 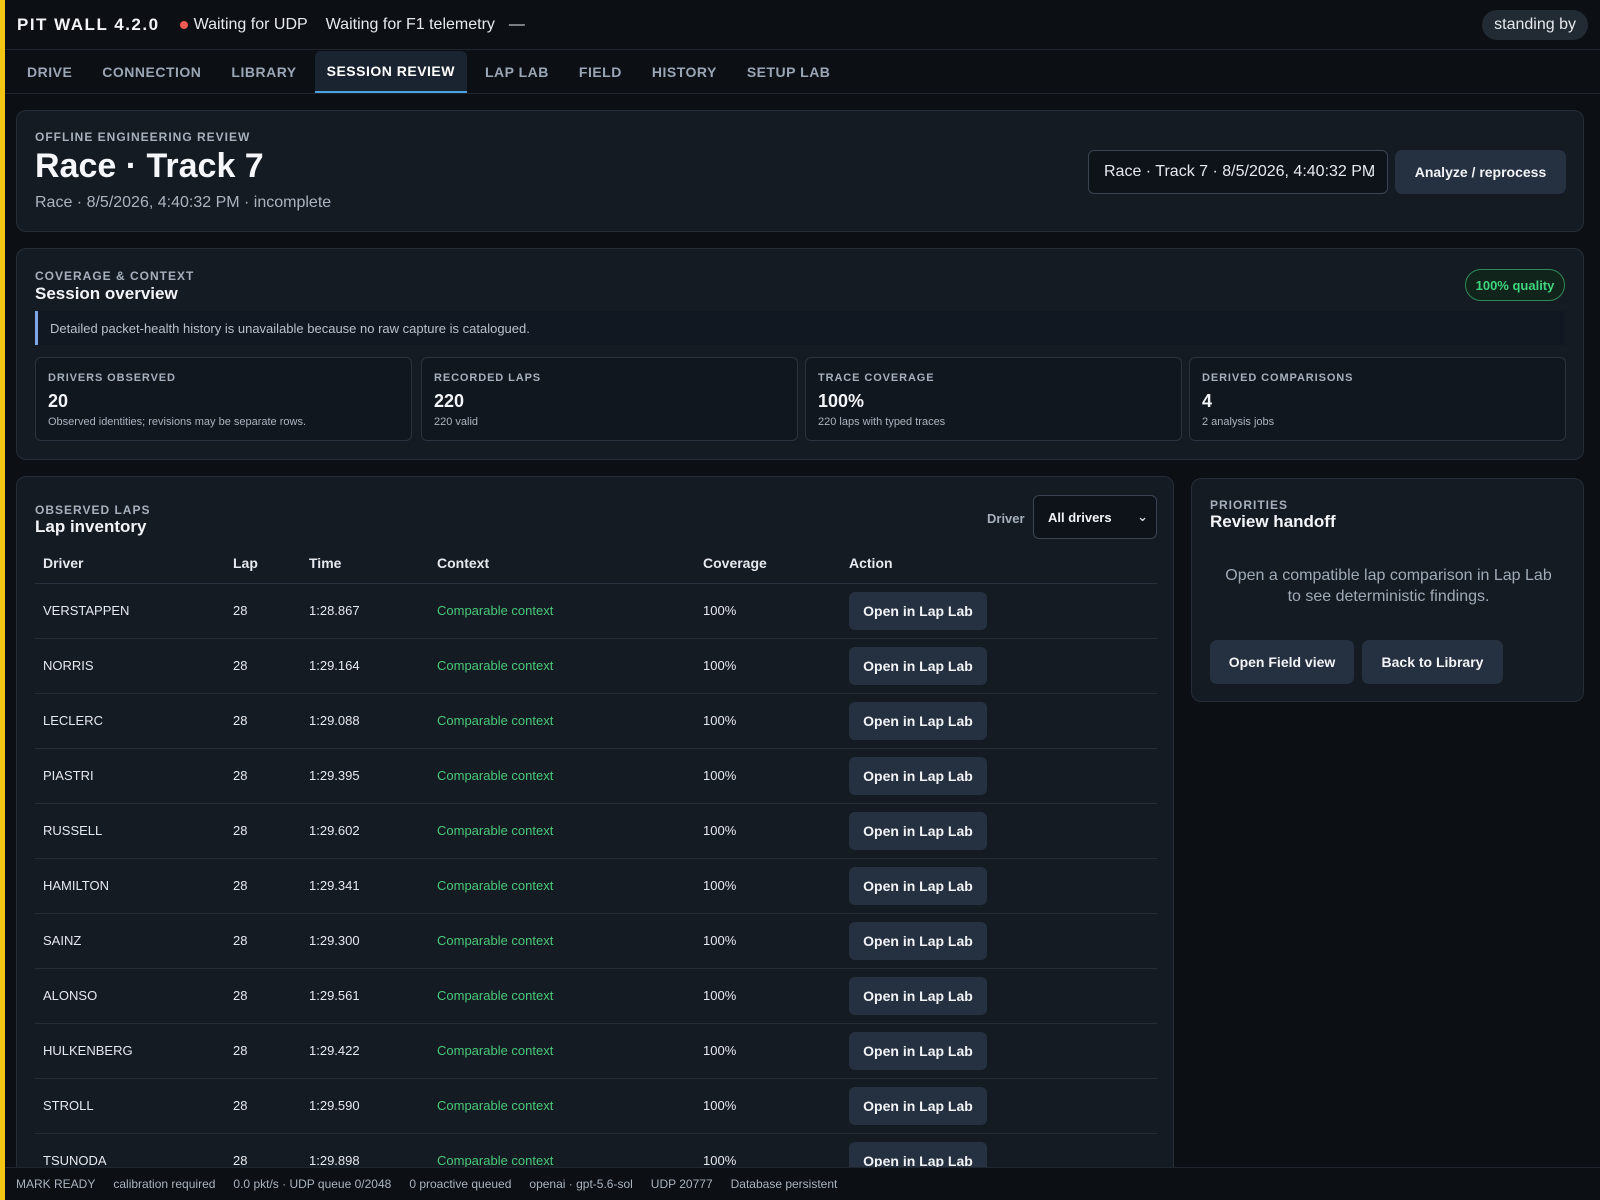 I want to click on stat-value: 20, so click(x=58, y=401).